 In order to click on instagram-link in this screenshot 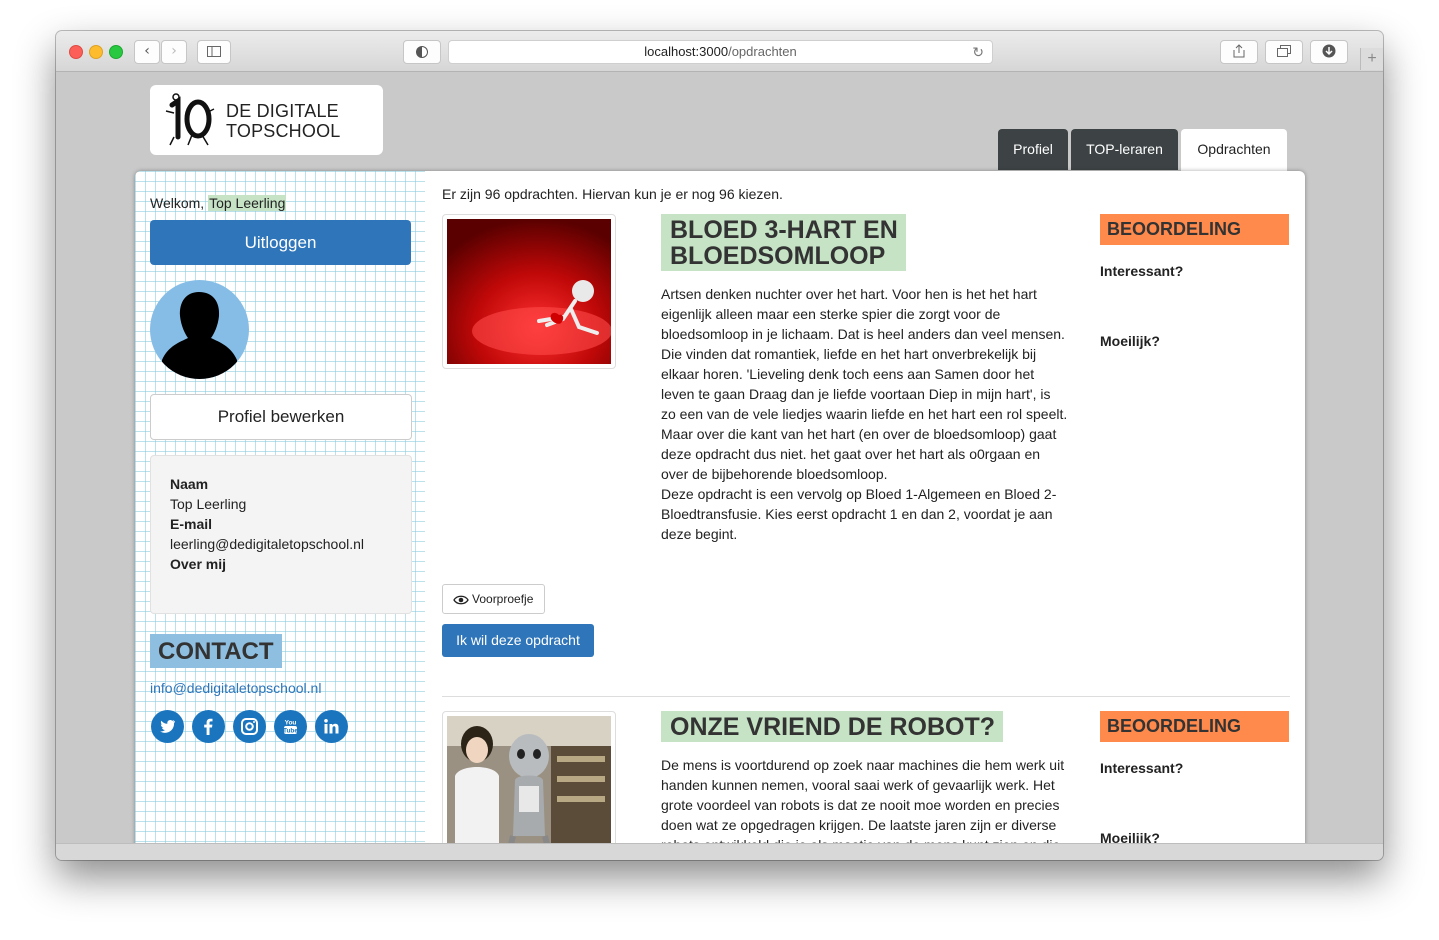, I will do `click(249, 726)`.